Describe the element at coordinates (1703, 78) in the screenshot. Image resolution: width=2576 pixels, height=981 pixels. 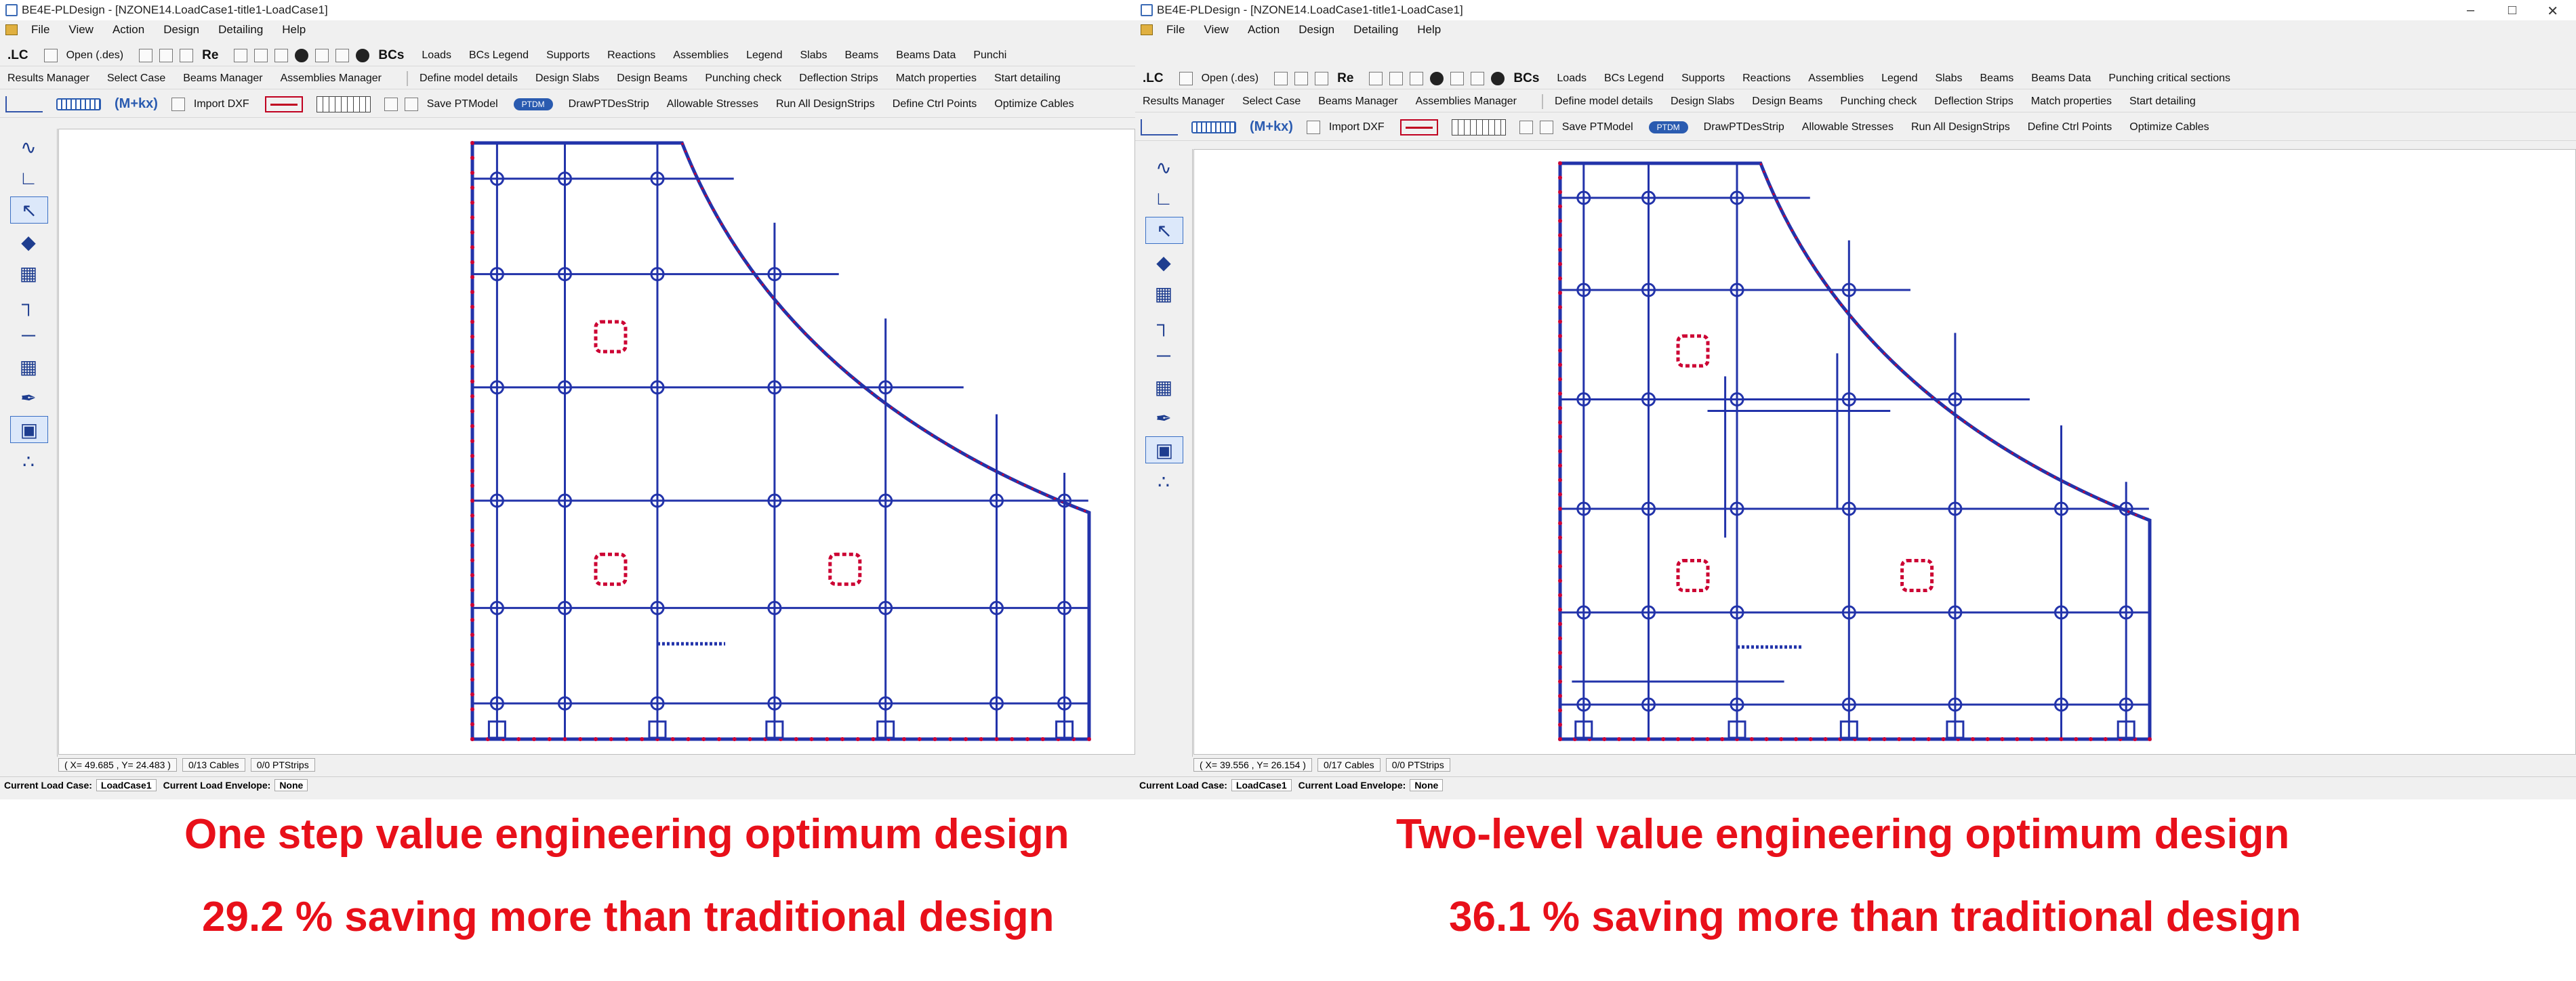
I see `supports-button: Supports` at that location.